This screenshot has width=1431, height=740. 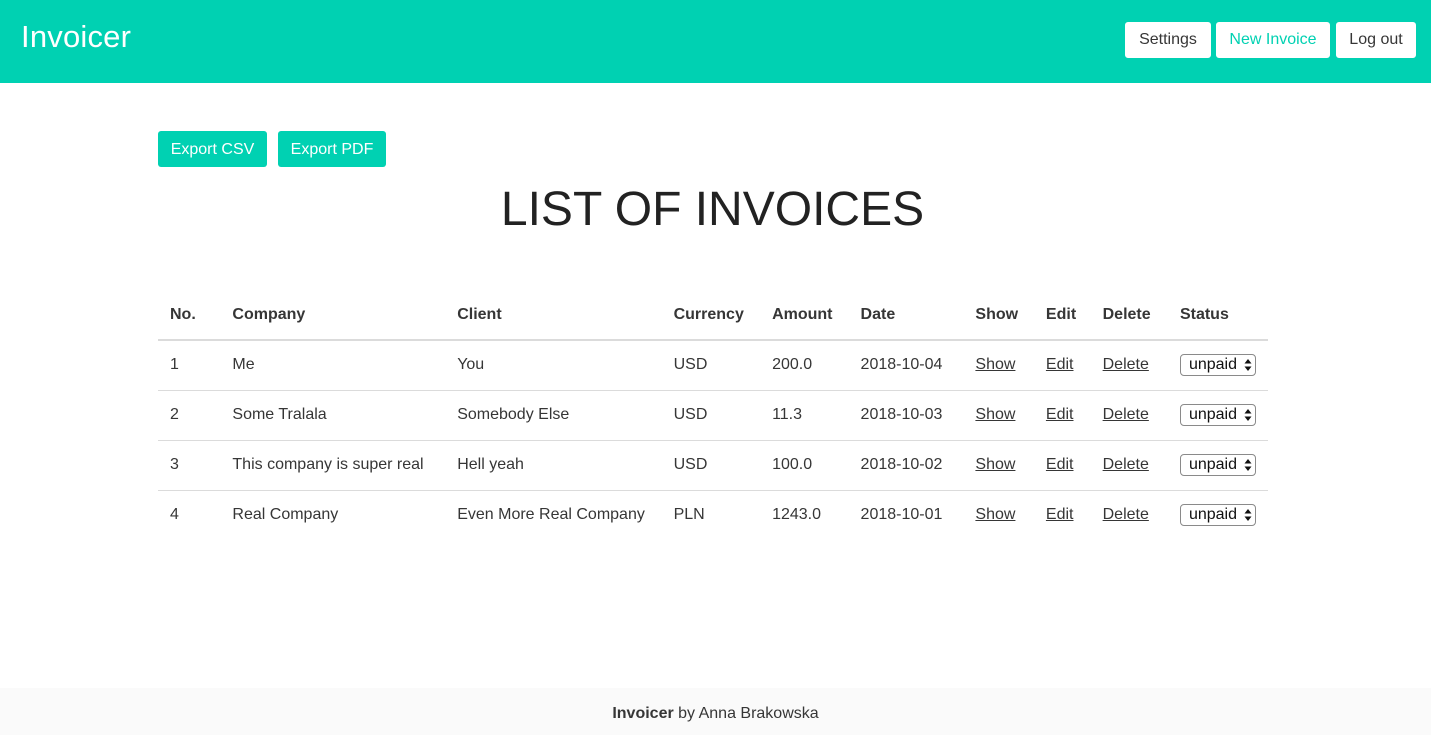 I want to click on header-date: Date, so click(x=906, y=316).